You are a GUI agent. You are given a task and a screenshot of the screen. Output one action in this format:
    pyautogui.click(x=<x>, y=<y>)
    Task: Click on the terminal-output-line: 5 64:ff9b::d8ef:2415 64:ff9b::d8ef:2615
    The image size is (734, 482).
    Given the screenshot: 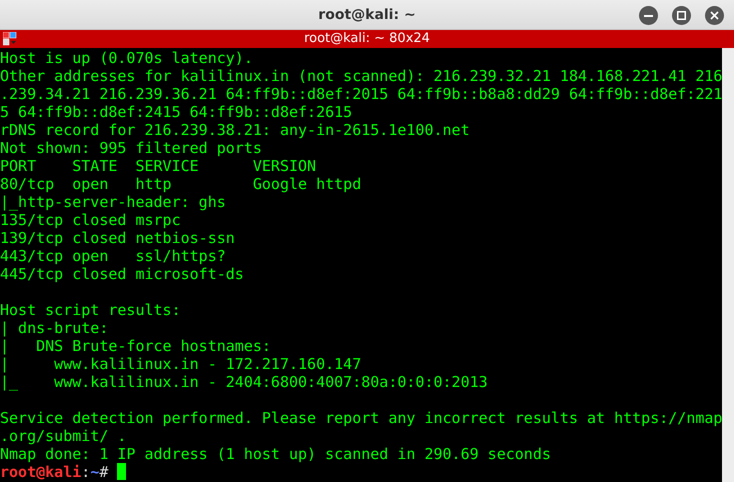 What is the action you would take?
    pyautogui.click(x=177, y=112)
    